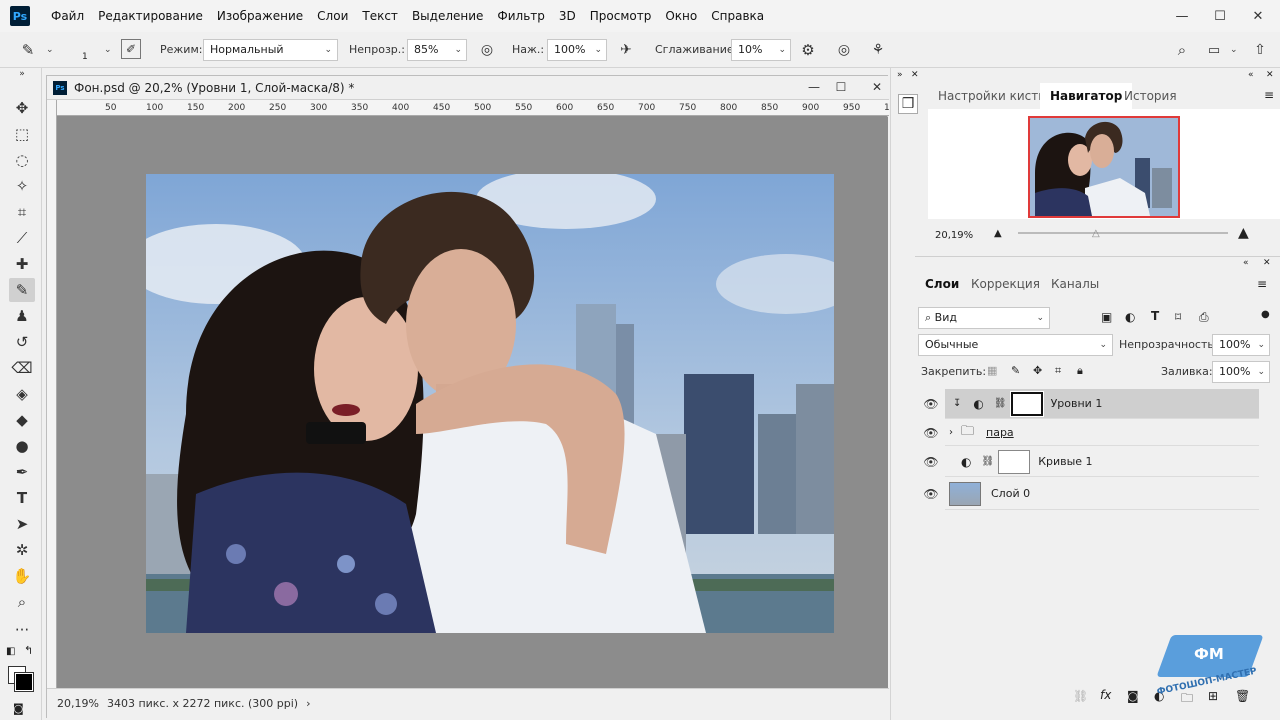  Describe the element at coordinates (954, 235) in the screenshot. I see `navigator-zoom-value: 20,19%` at that location.